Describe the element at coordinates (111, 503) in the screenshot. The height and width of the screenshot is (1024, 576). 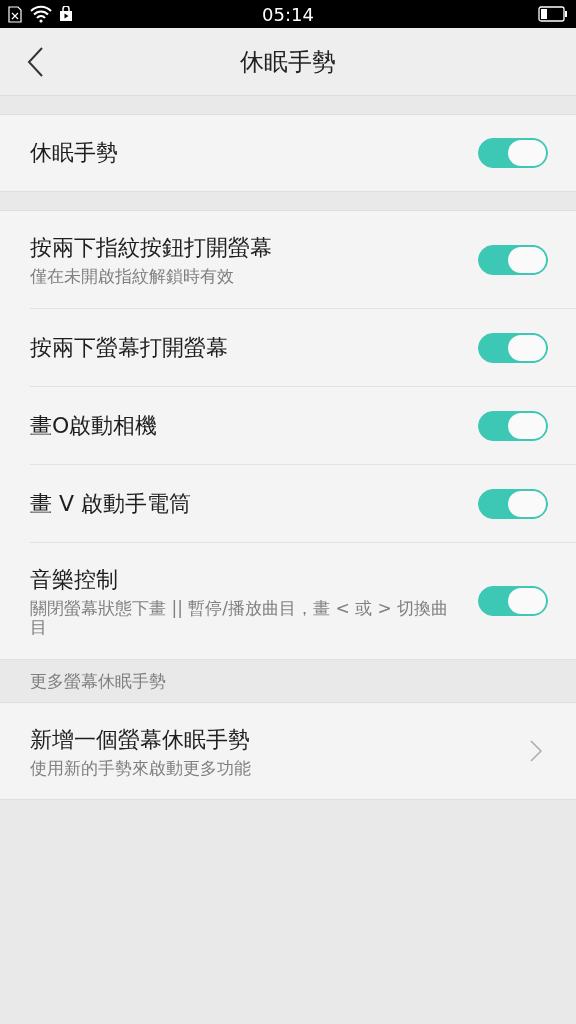
I see `setting-label: 畫 V 啟動手電筒` at that location.